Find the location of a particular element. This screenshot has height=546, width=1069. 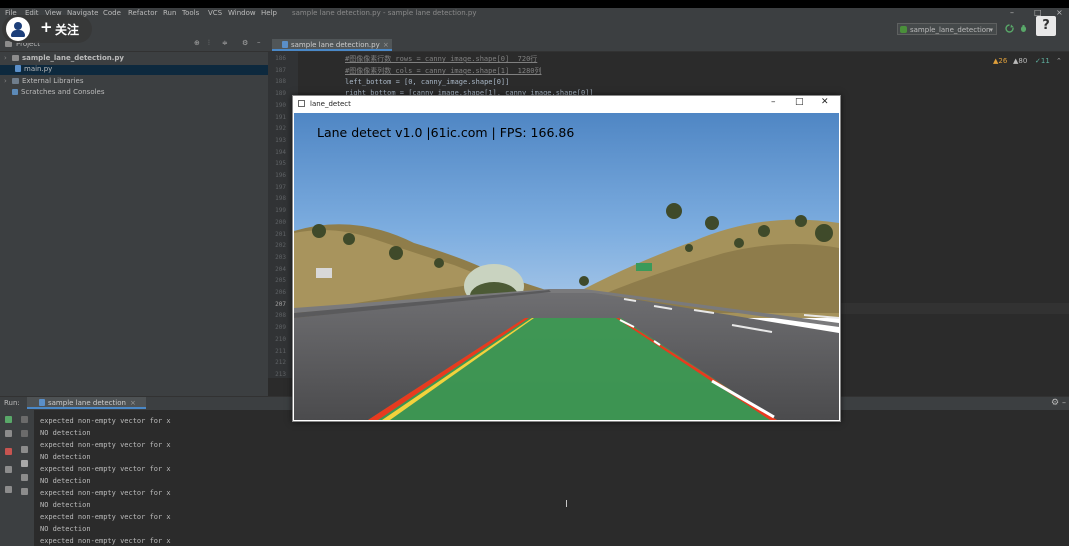

tree-item-label: External Libraries is located at coordinates (53, 81).